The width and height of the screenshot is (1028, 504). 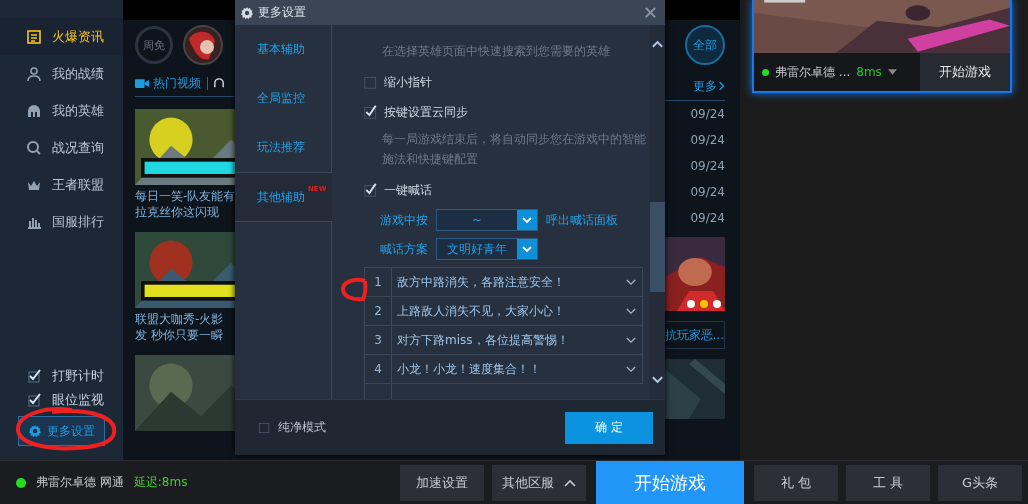 I want to click on toolbar-button: 礼 包, so click(x=796, y=482).